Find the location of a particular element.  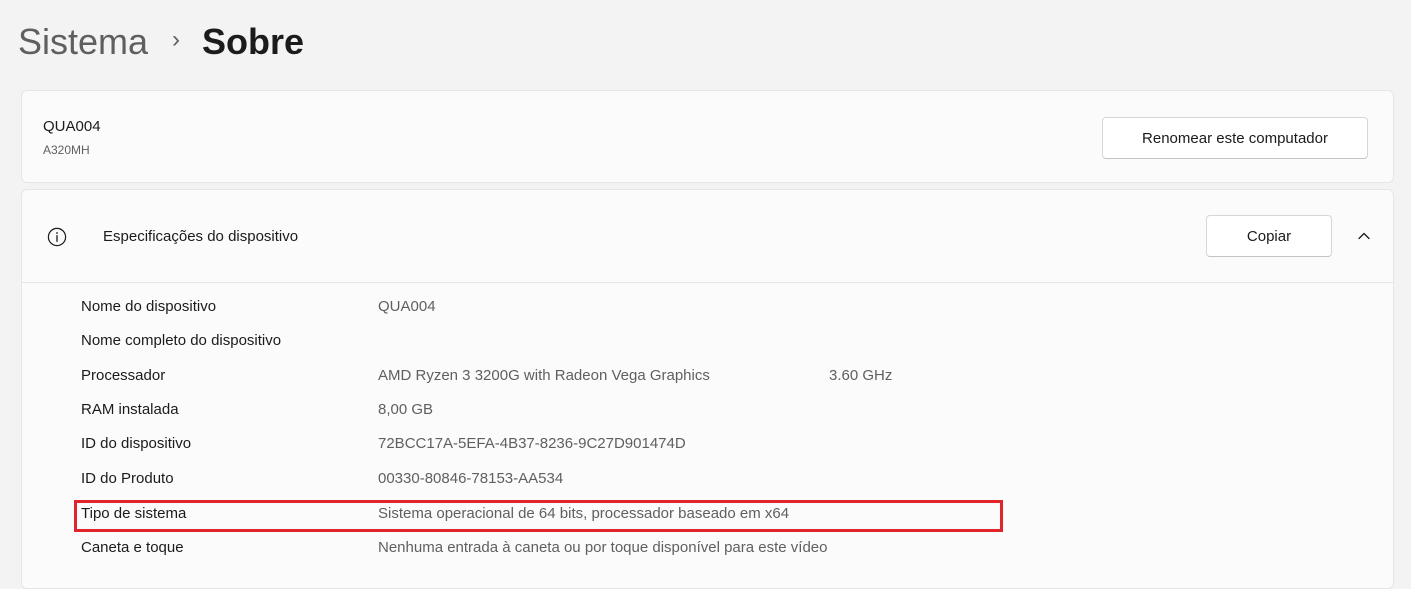

spec-label: Nome do dispositivo is located at coordinates (149, 306).